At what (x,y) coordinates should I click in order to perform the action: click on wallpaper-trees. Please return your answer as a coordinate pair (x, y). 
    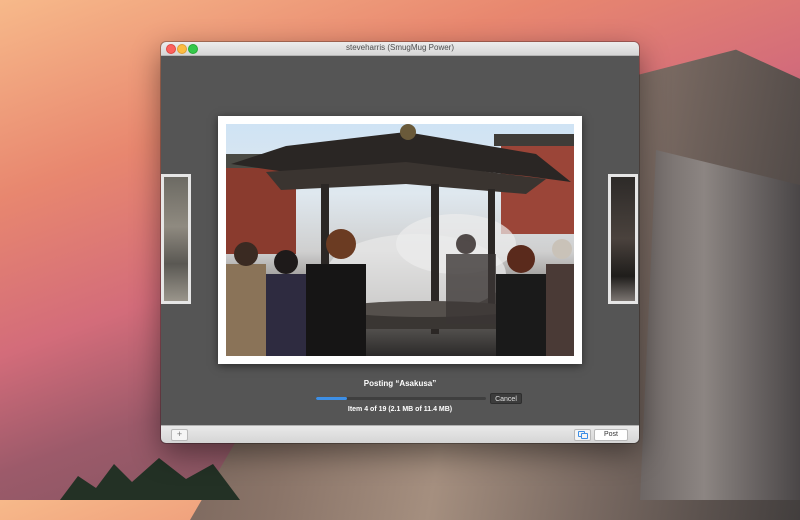
    Looking at the image, I should click on (150, 479).